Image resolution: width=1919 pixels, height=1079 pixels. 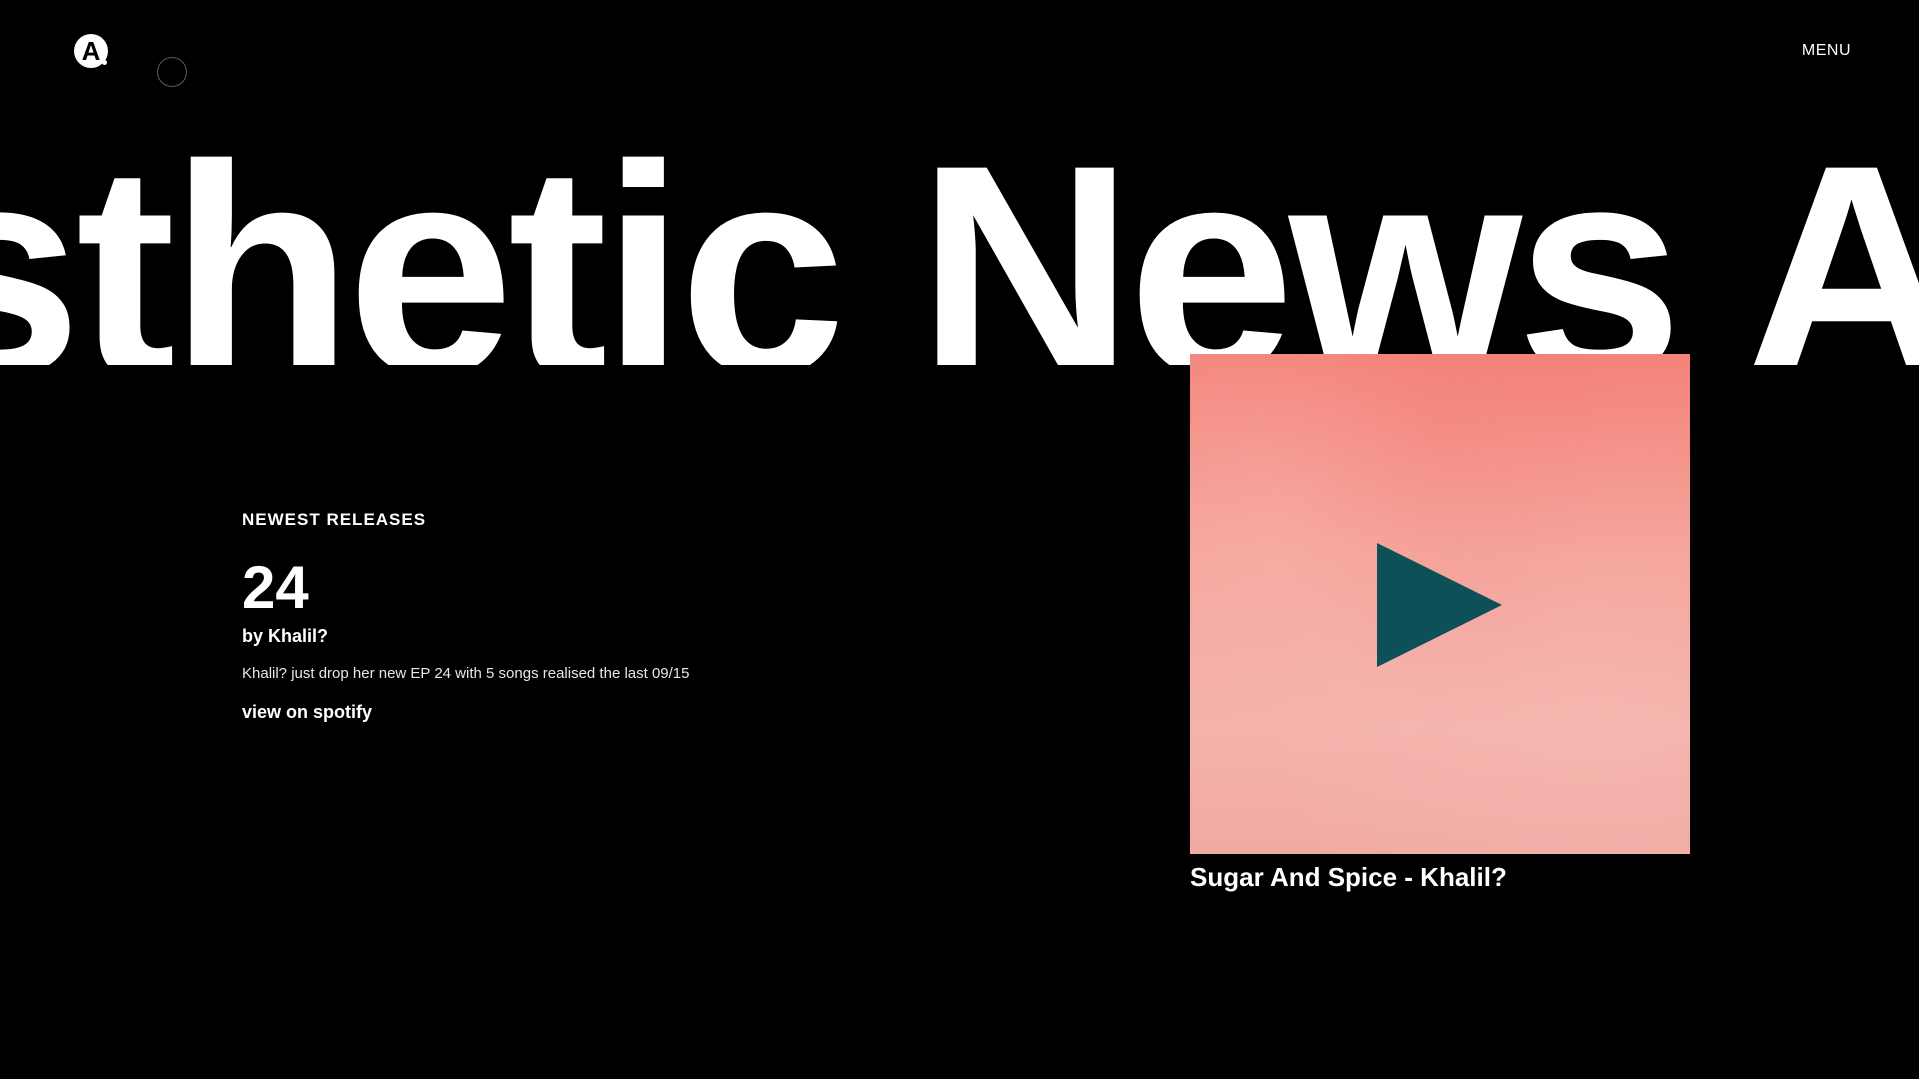 What do you see at coordinates (285, 636) in the screenshot?
I see `release-artist: by Khalil?` at bounding box center [285, 636].